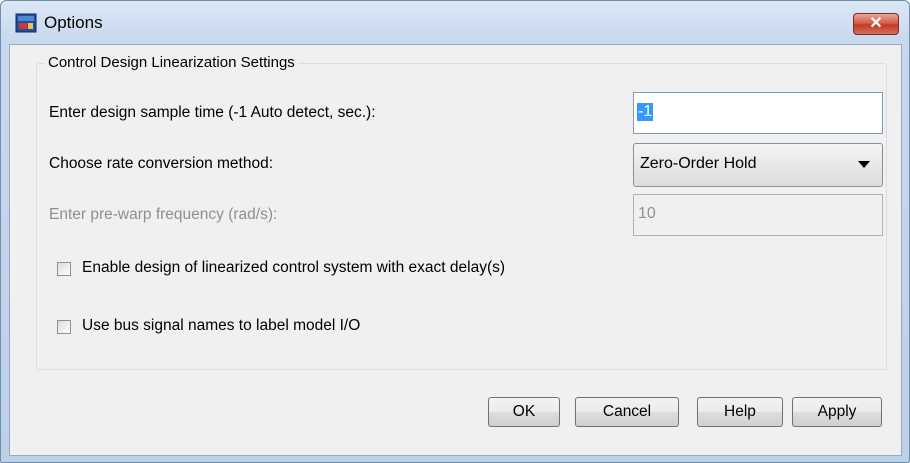 The height and width of the screenshot is (463, 910). I want to click on close-button: ✕, so click(876, 24).